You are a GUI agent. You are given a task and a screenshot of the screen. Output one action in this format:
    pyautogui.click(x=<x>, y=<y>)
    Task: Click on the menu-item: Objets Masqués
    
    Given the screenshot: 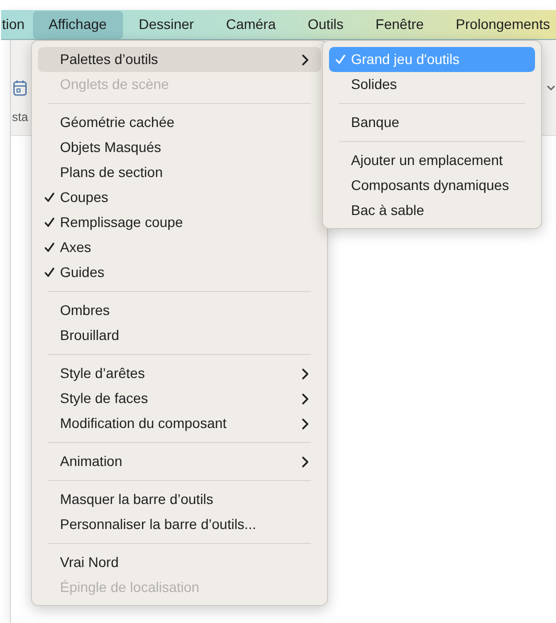 What is the action you would take?
    pyautogui.click(x=179, y=147)
    